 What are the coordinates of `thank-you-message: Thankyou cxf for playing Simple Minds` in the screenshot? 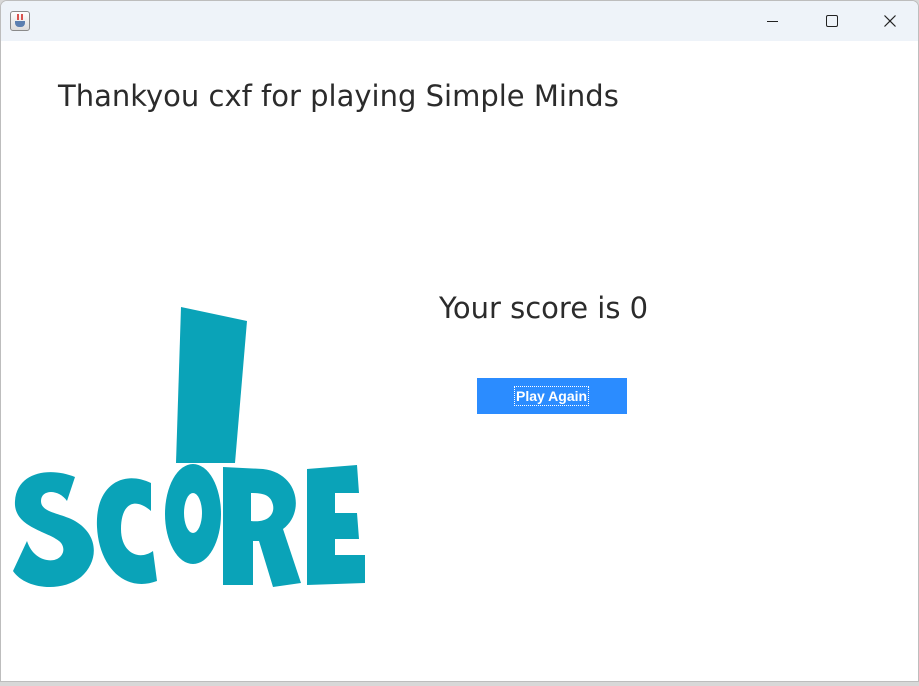 It's located at (338, 96).